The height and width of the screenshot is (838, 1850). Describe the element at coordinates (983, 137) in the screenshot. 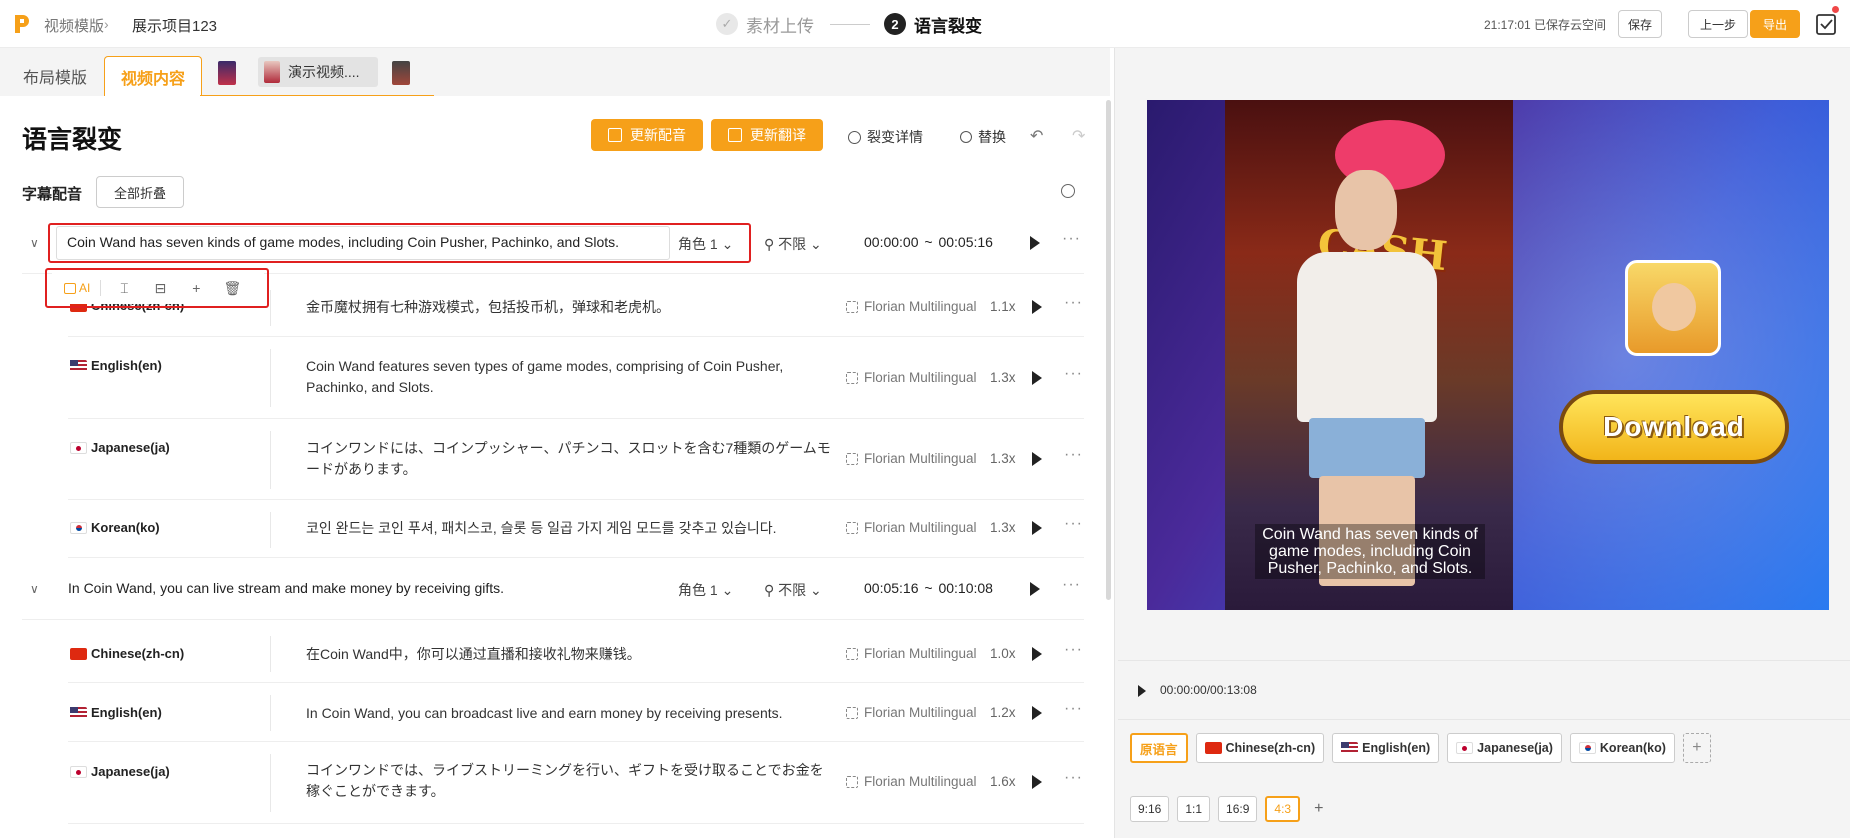

I see `replace-link: 替换` at that location.